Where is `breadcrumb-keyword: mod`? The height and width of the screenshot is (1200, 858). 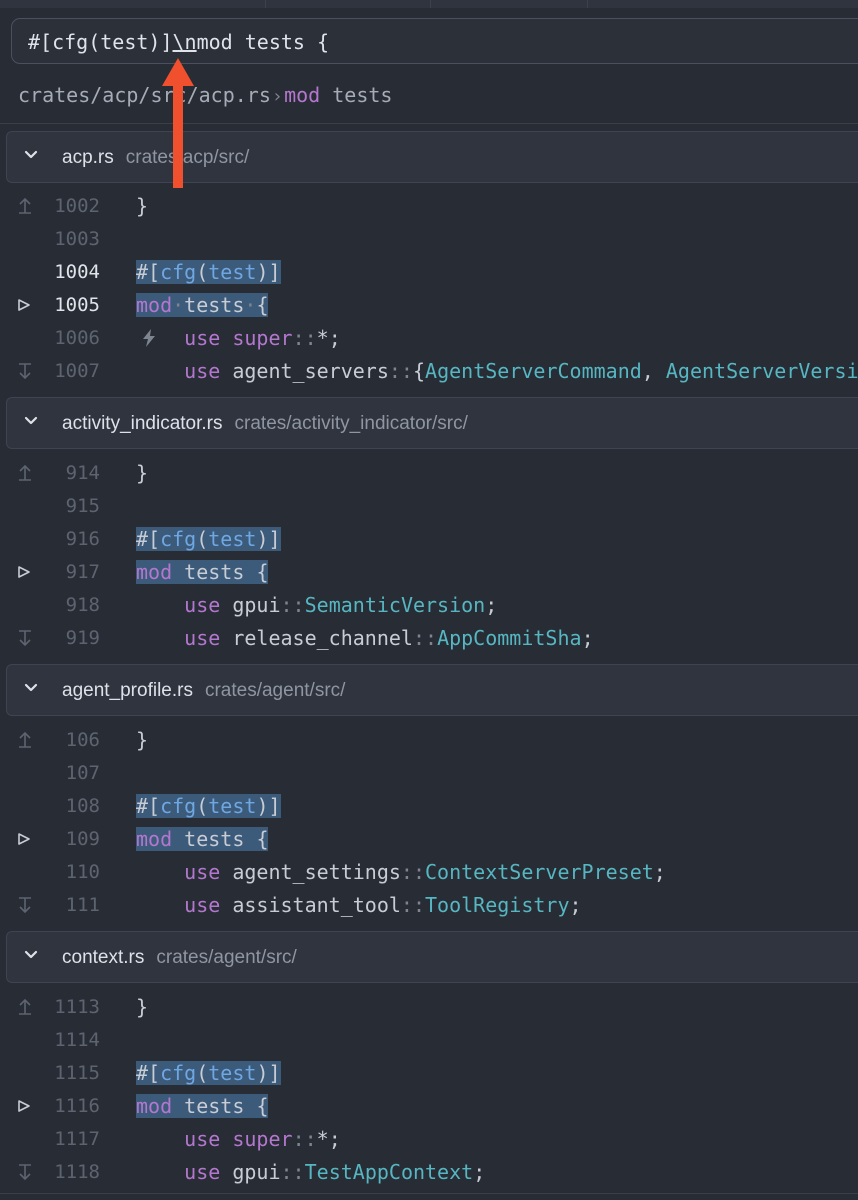 breadcrumb-keyword: mod is located at coordinates (302, 95).